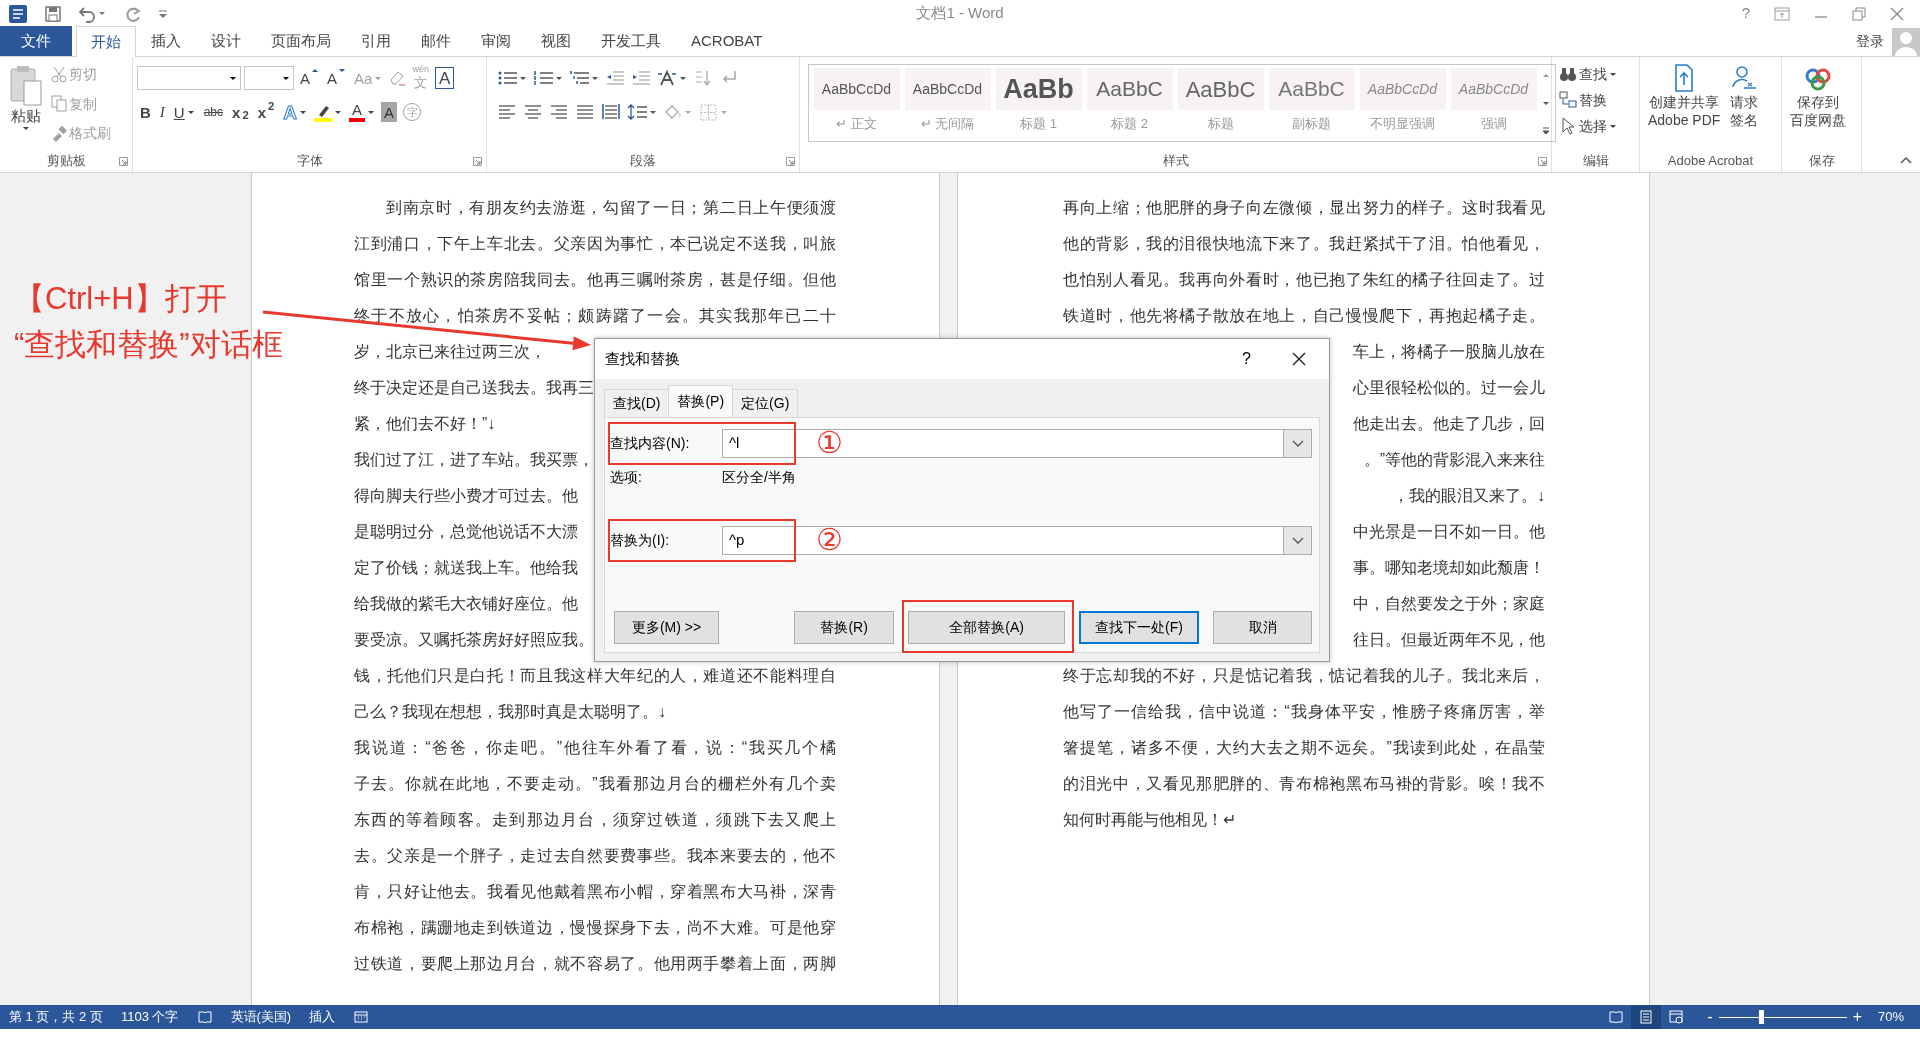  Describe the element at coordinates (1454, 460) in the screenshot. I see `text-line: 。”等他的背影混入来来往` at that location.